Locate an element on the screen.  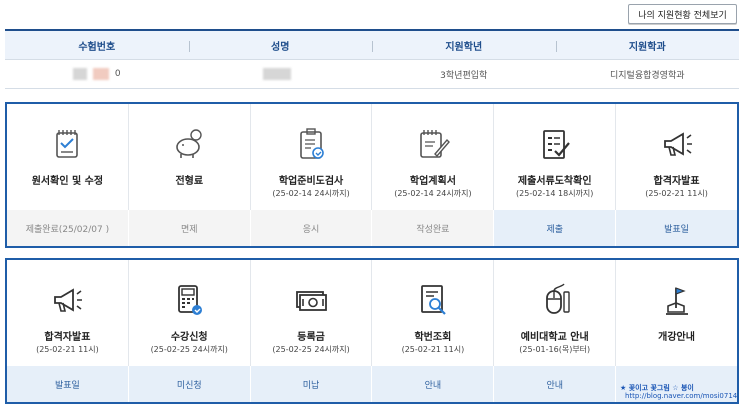
card-pre-university-guide: 예비대학교 안내 (25-01-16(목)부터) is located at coordinates (555, 313).